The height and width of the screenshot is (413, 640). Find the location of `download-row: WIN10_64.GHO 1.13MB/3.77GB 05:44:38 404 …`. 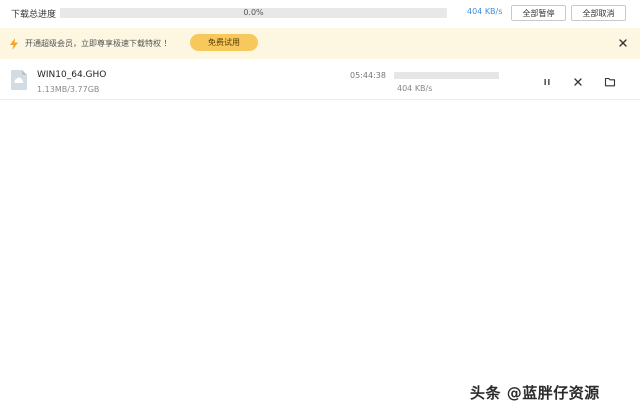

download-row: WIN10_64.GHO 1.13MB/3.77GB 05:44:38 404 … is located at coordinates (320, 80).